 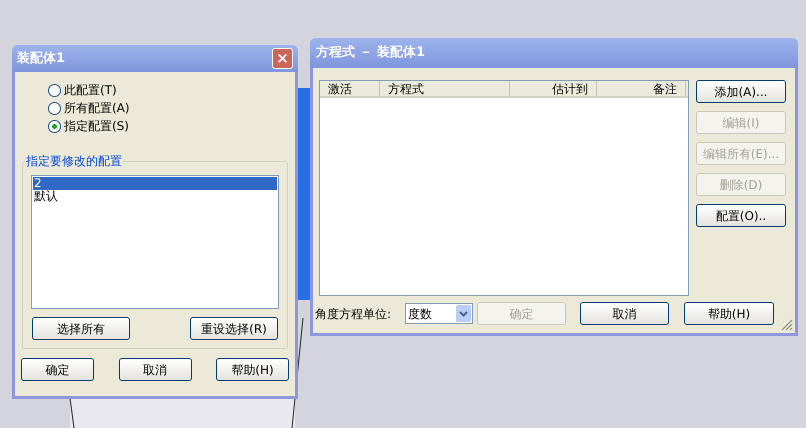 What do you see at coordinates (155, 196) in the screenshot?
I see `list-item: 默认` at bounding box center [155, 196].